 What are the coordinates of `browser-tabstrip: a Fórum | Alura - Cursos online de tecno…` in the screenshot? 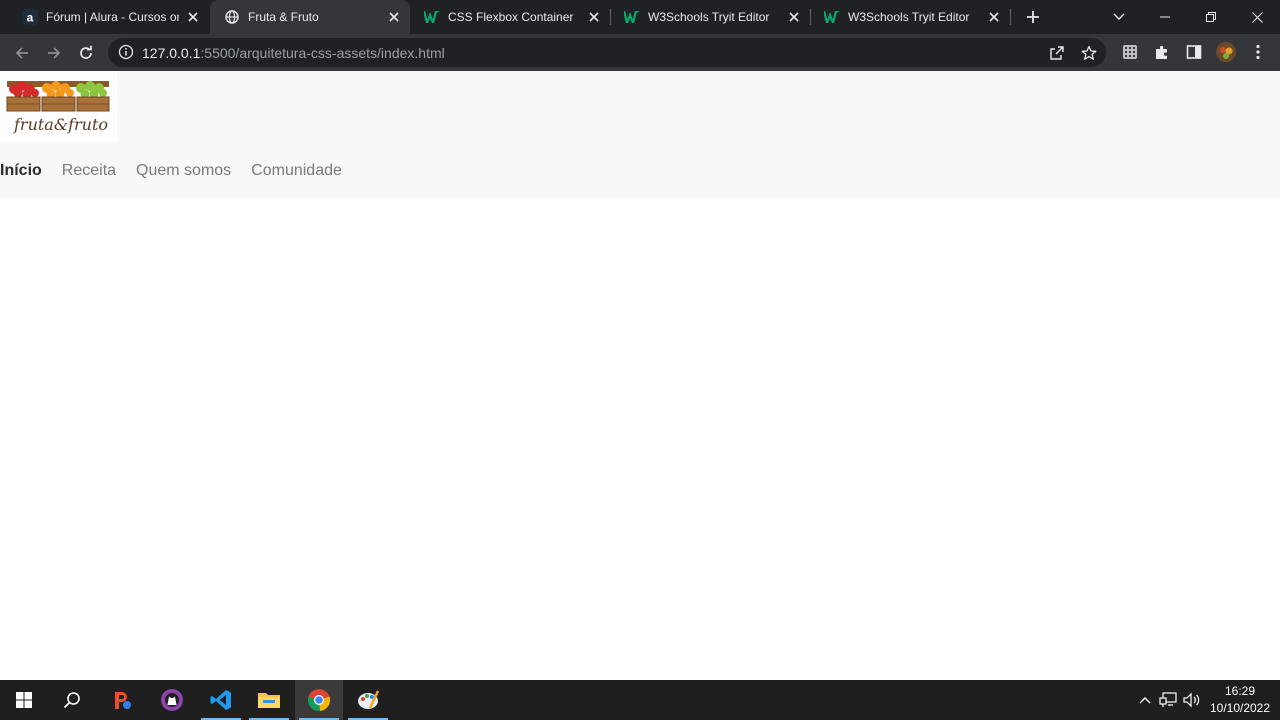 It's located at (640, 17).